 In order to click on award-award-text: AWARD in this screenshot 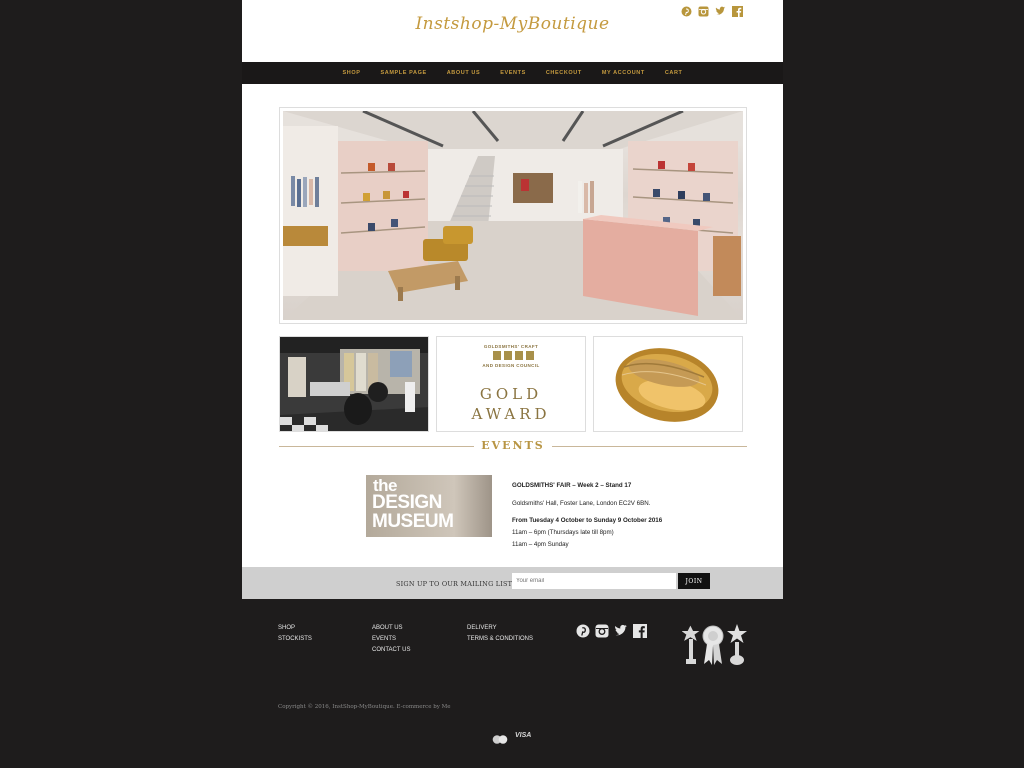, I will do `click(511, 414)`.